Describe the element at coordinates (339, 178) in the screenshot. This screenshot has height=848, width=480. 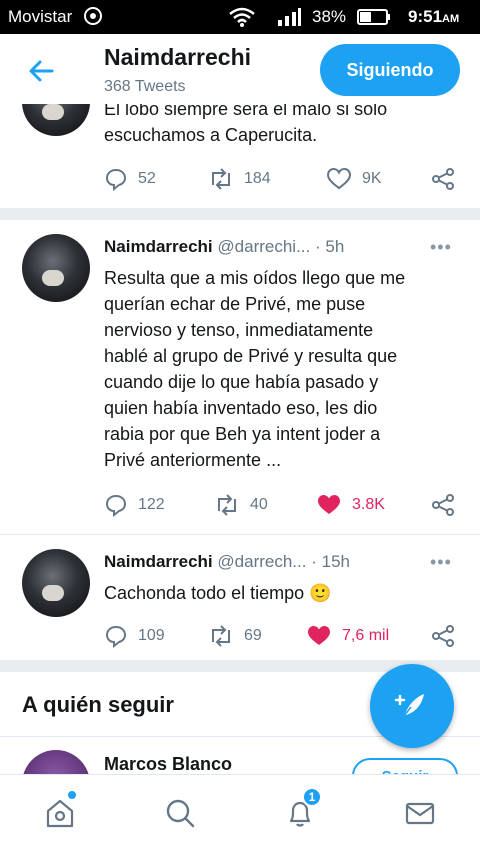
I see `heart-icon` at that location.